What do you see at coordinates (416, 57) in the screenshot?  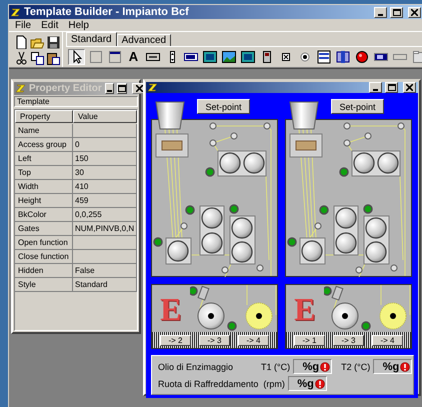 I see `tabs-icon` at bounding box center [416, 57].